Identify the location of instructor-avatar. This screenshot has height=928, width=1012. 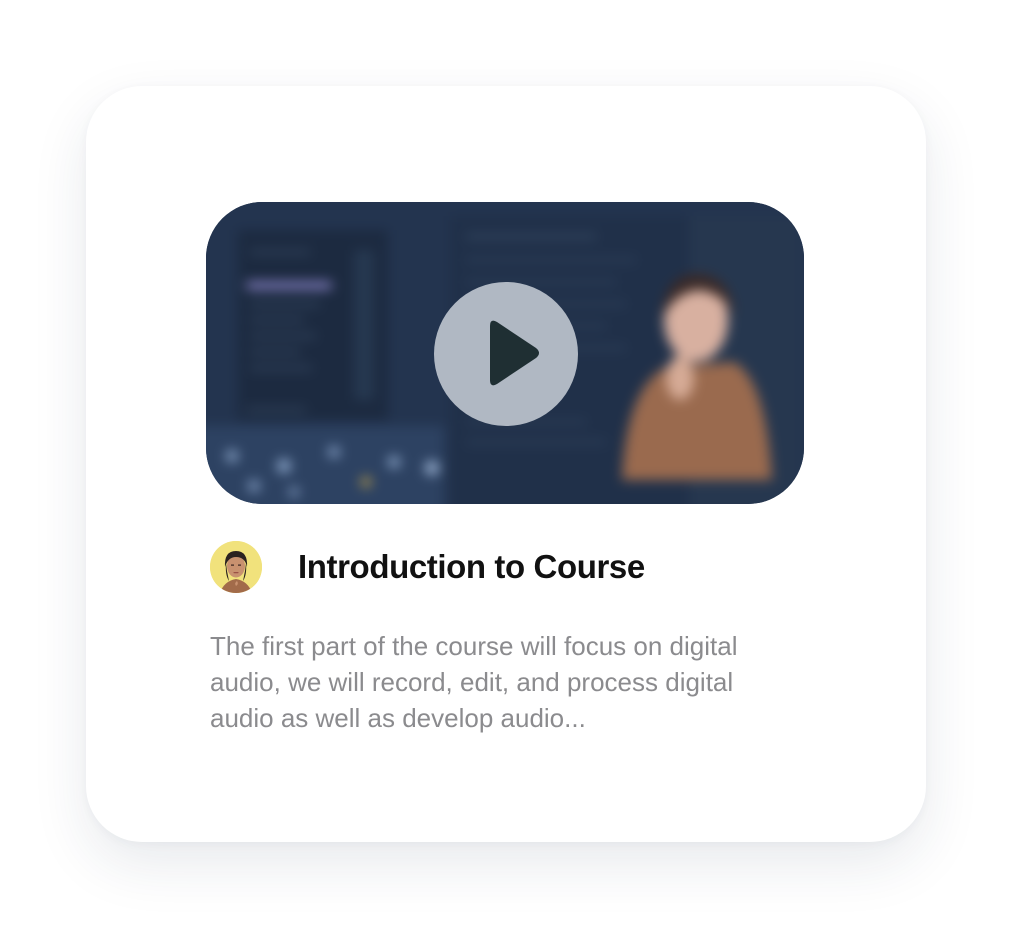
(236, 567).